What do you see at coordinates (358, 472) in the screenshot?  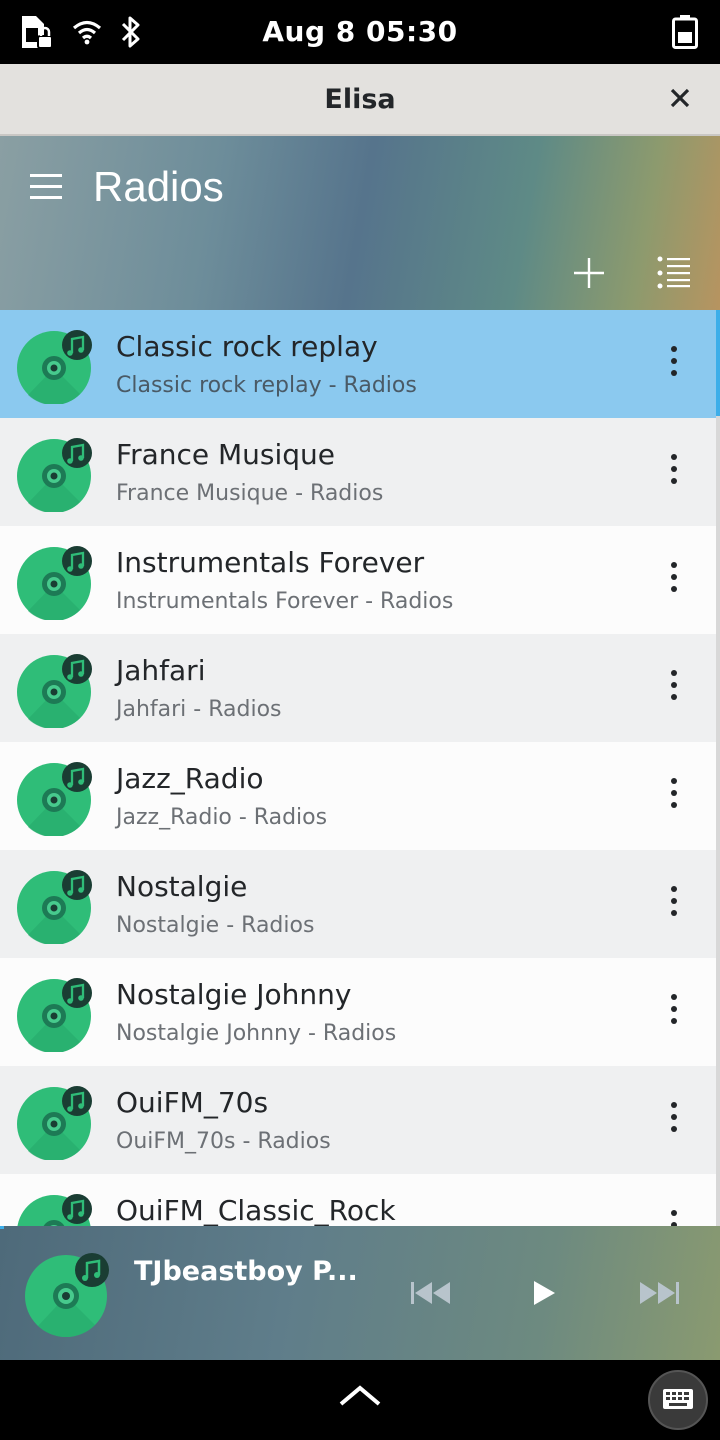 I see `radio-list-item: France Musique France Musique - Radios` at bounding box center [358, 472].